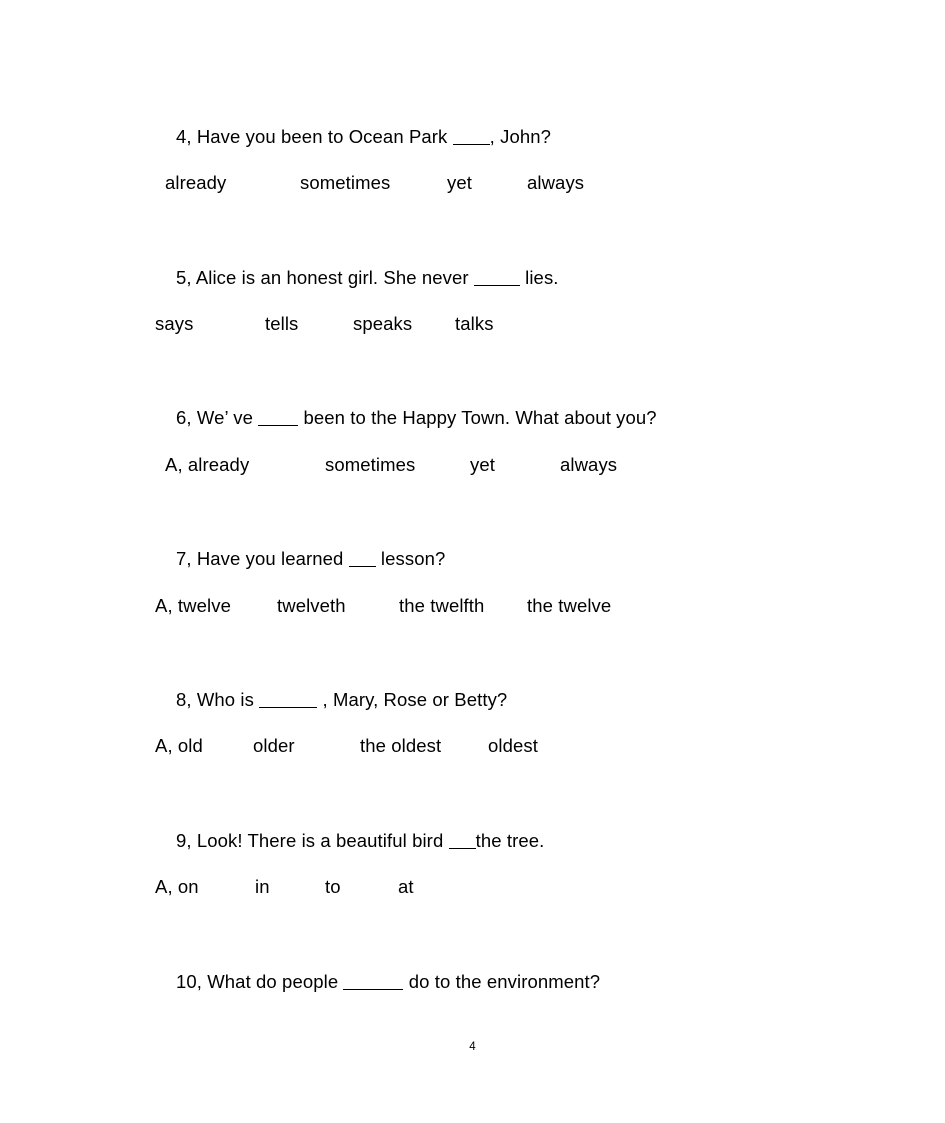 Image resolution: width=945 pixels, height=1123 pixels. I want to click on question-5-option-b: tells, so click(281, 324).